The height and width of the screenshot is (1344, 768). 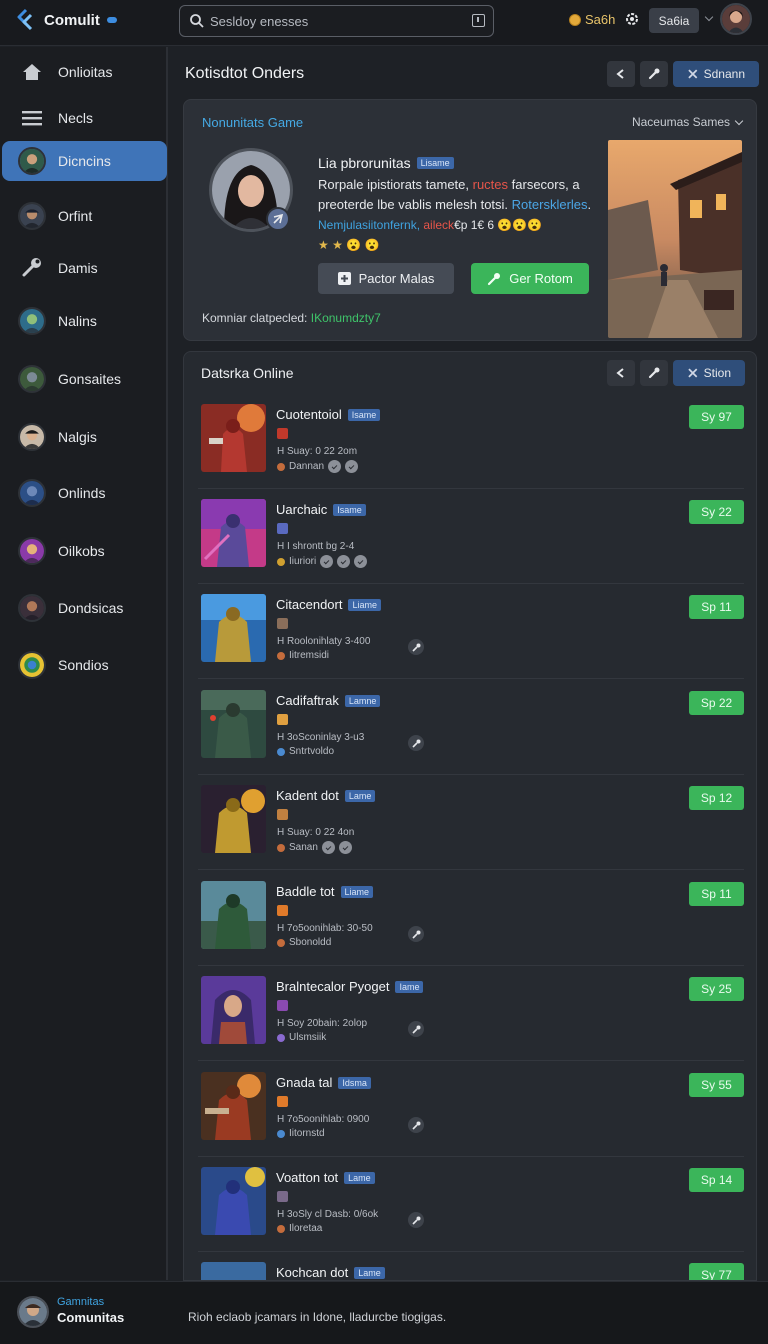 I want to click on primary-action-button: Ger Rotom, so click(x=530, y=278).